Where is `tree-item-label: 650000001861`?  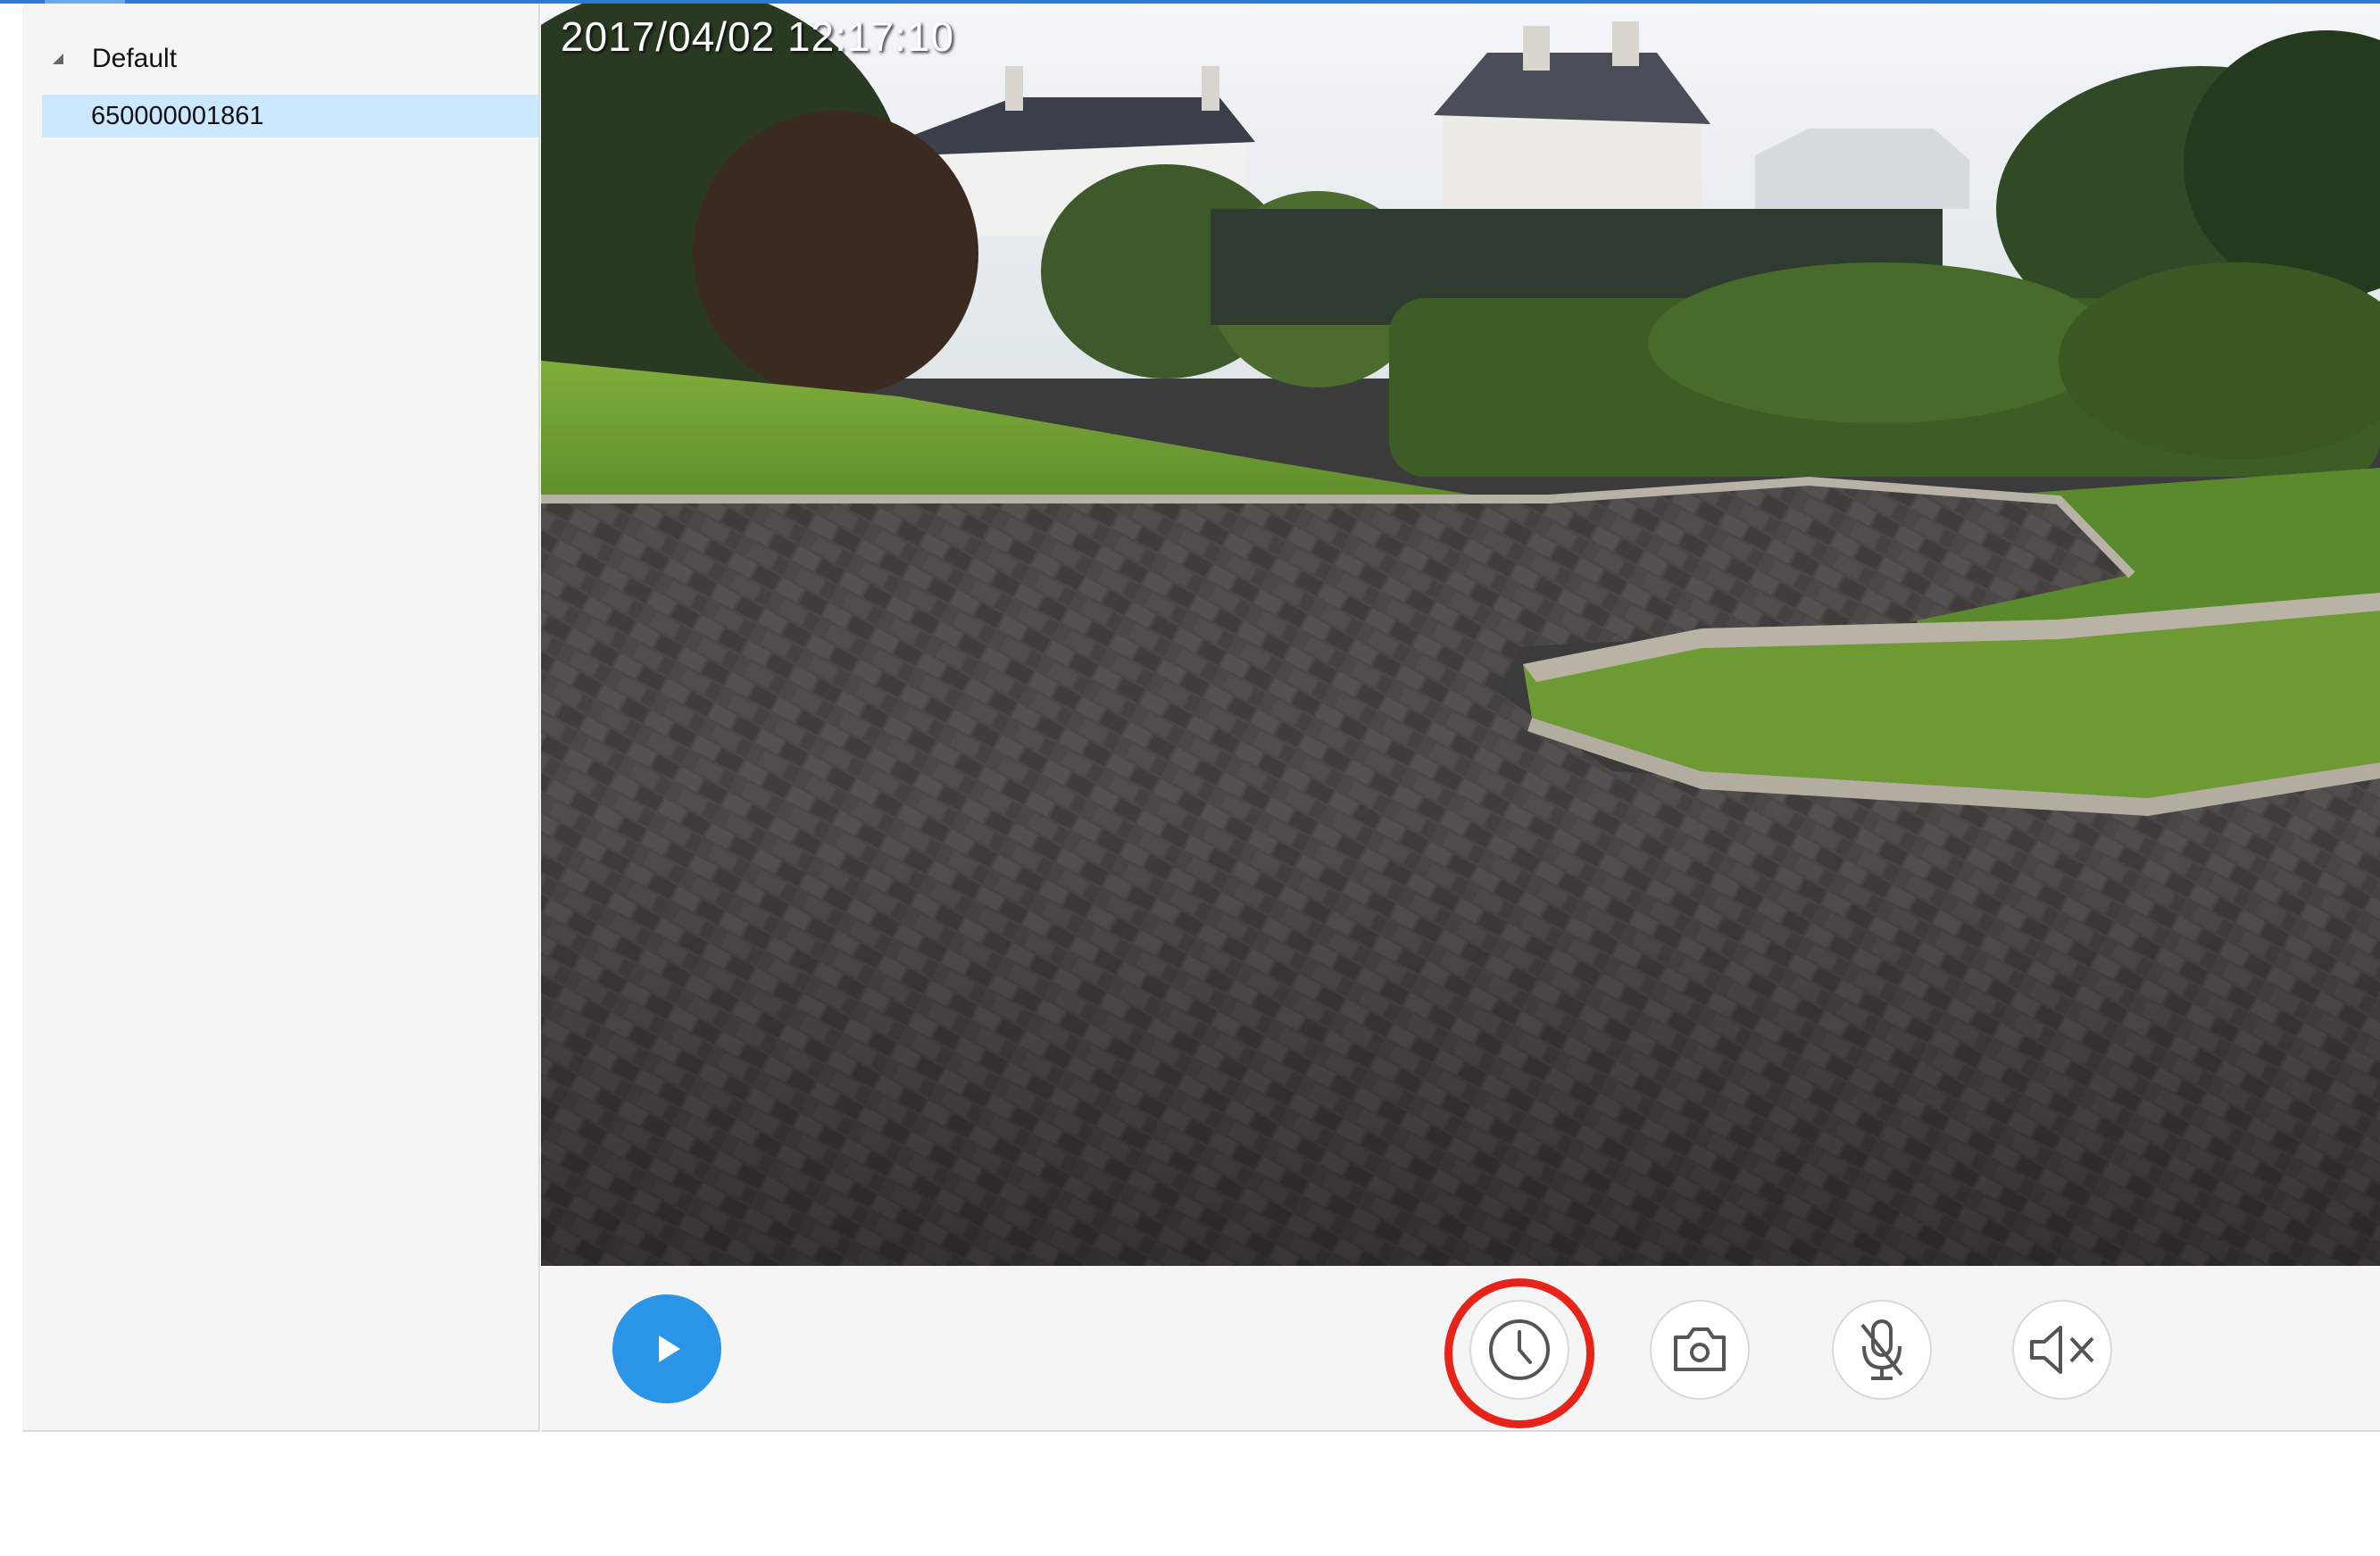 tree-item-label: 650000001861 is located at coordinates (177, 115).